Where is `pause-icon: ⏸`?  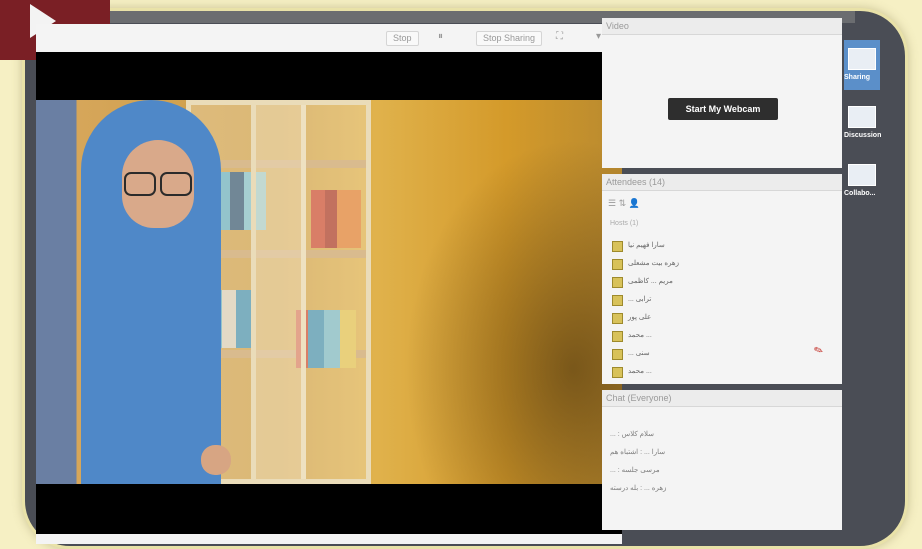 pause-icon: ⏸ is located at coordinates (440, 36).